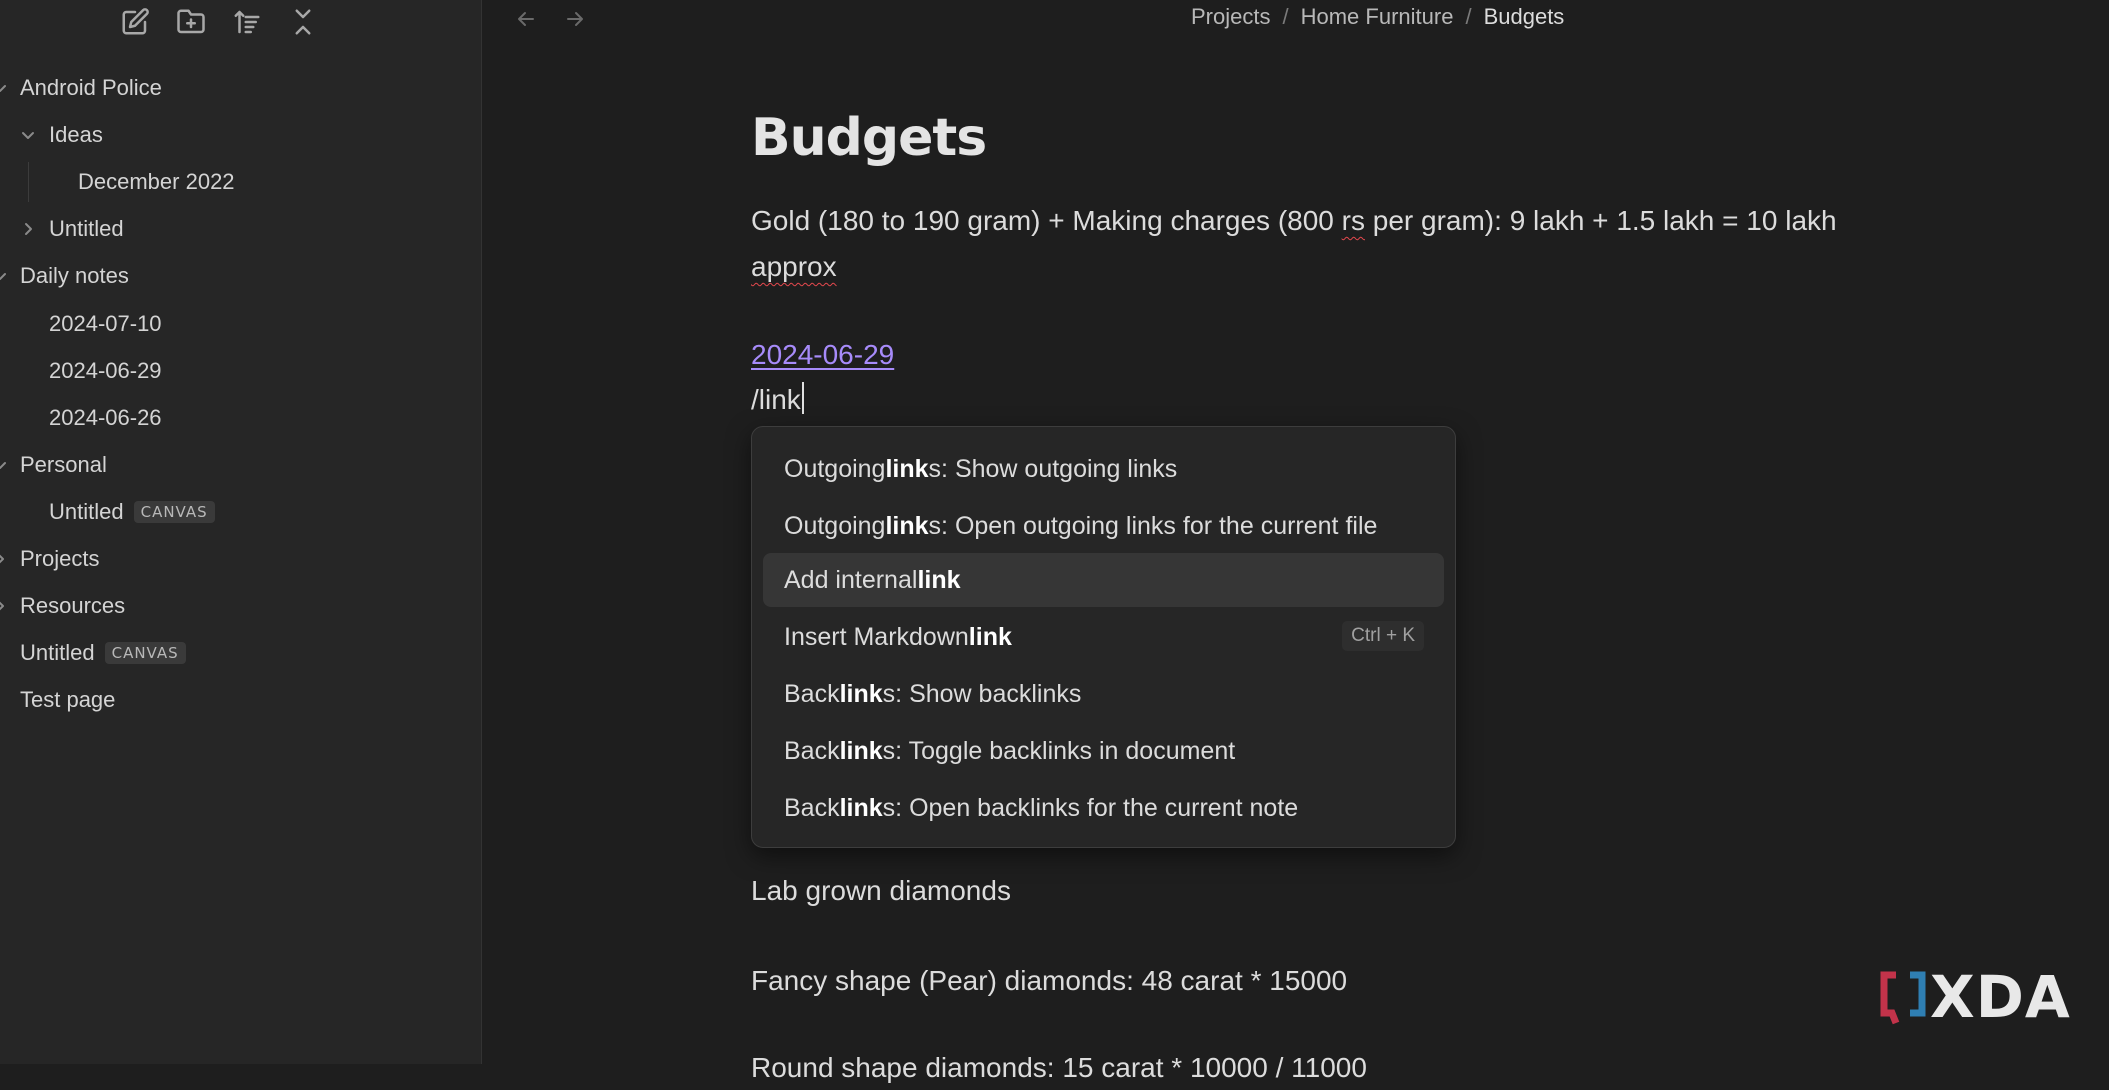 This screenshot has height=1090, width=2109. I want to click on breadcrumb-item-home-furniture: Home Furniture, so click(1377, 17).